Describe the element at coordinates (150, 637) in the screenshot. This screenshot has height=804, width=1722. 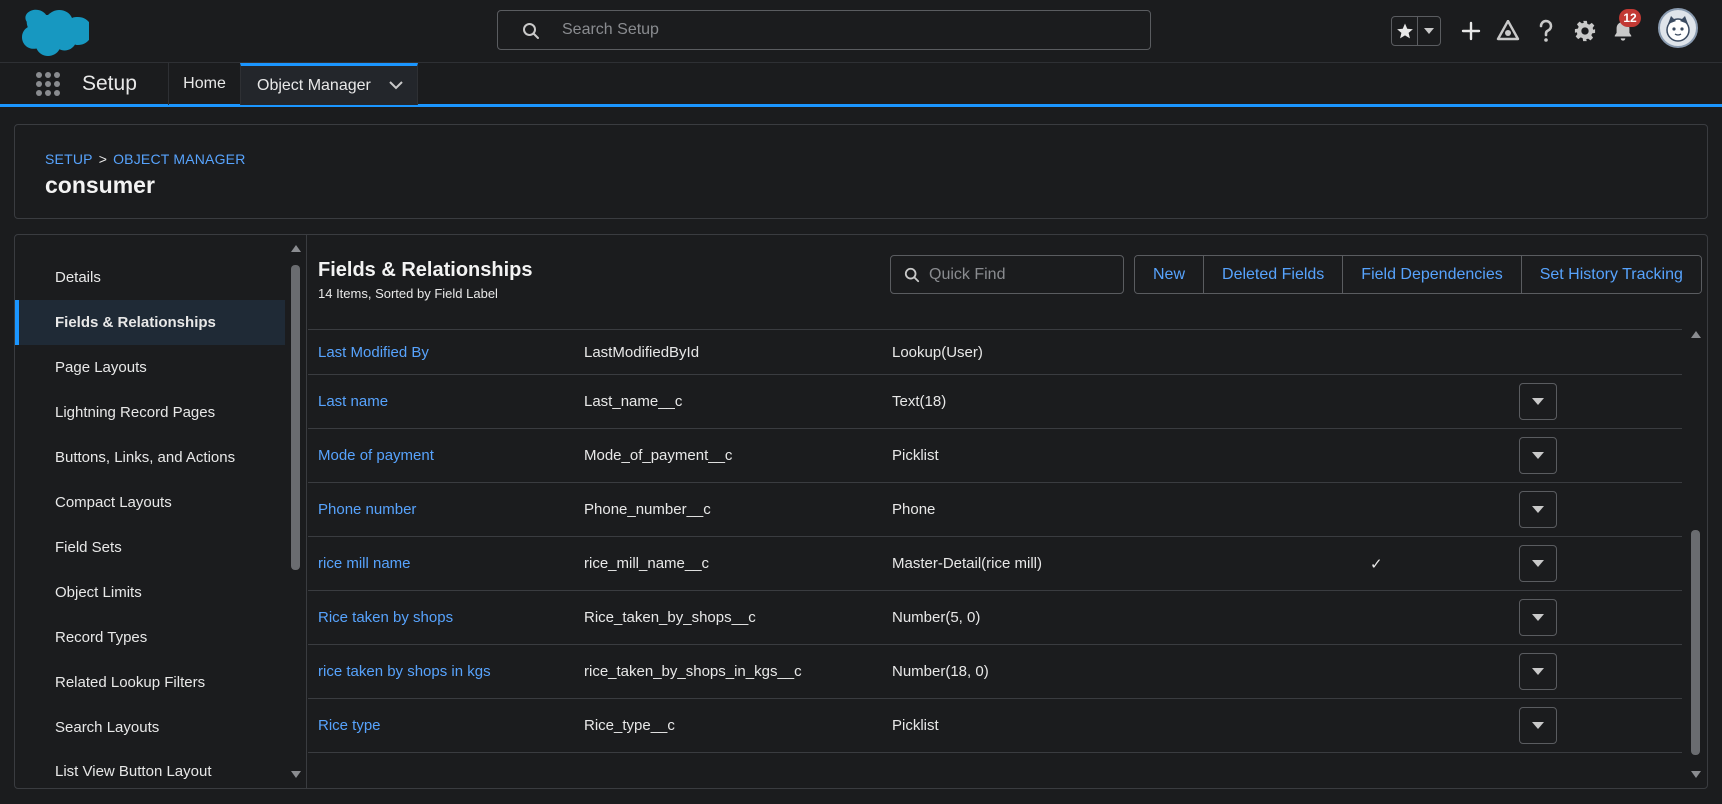
I see `sidebar-item-record-types: Record Types` at that location.